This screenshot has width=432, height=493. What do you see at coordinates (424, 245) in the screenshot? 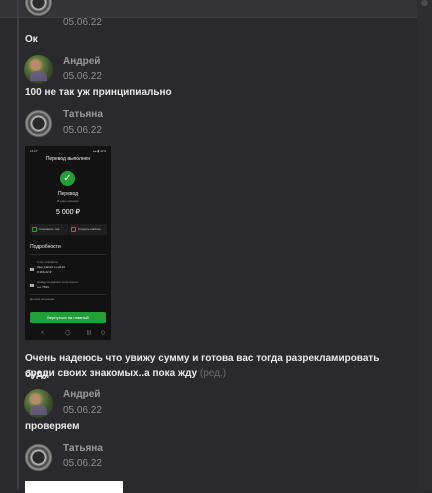
I see `scrollbar` at bounding box center [424, 245].